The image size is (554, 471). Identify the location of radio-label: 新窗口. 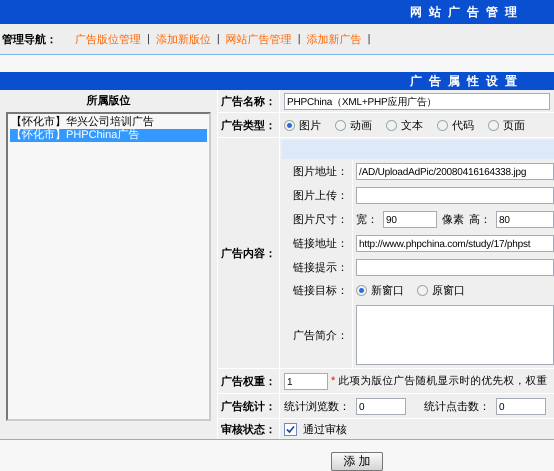
(387, 291).